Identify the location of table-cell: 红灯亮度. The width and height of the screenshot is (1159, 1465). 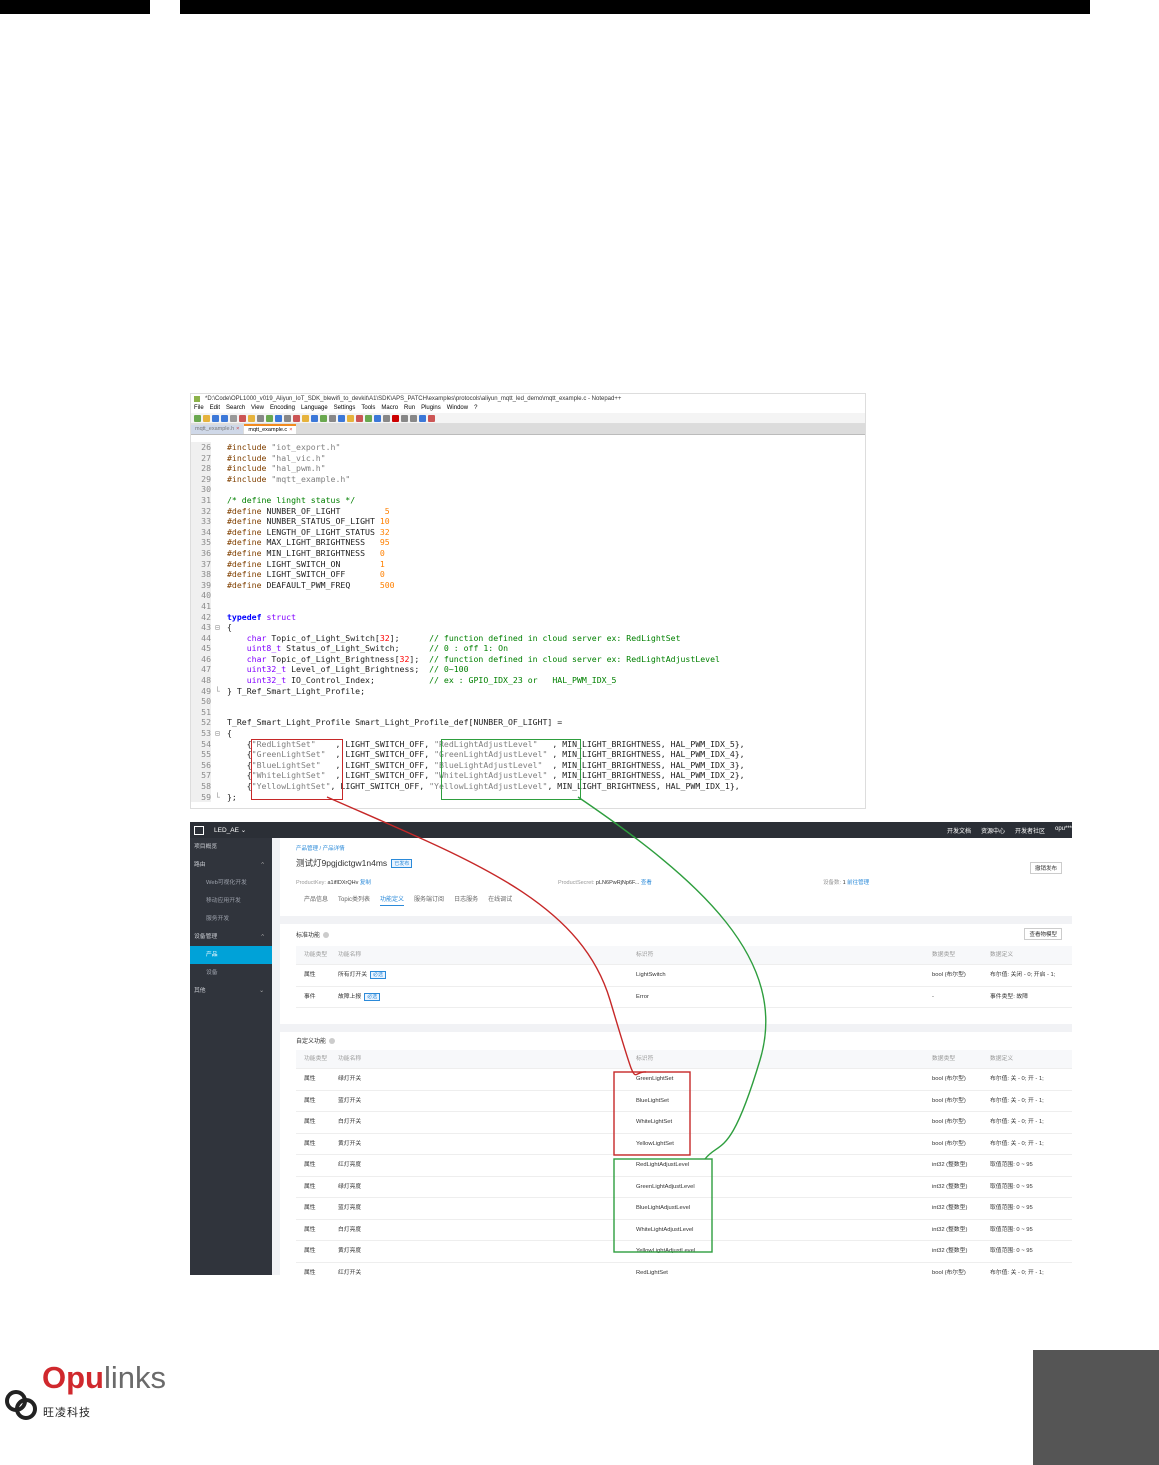
(349, 1165).